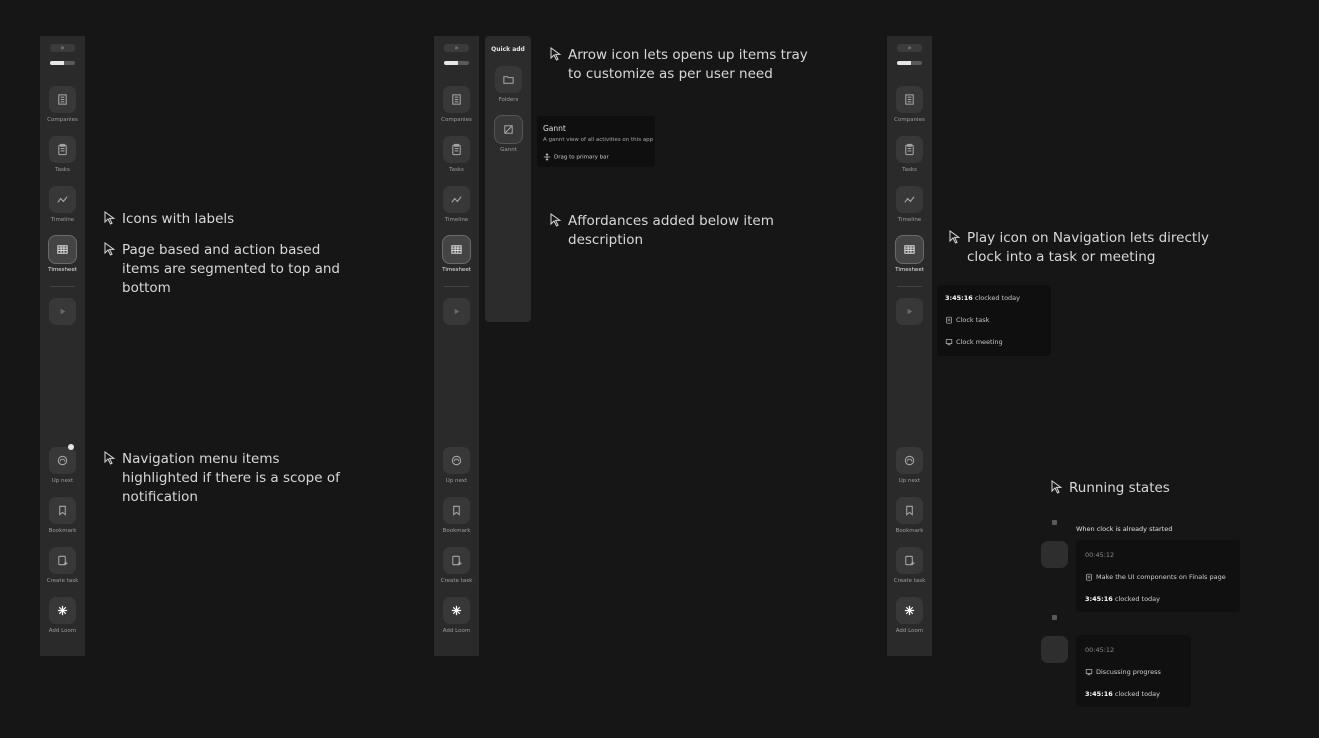  What do you see at coordinates (974, 342) in the screenshot?
I see `clock-meeting-option: Clock meeting` at bounding box center [974, 342].